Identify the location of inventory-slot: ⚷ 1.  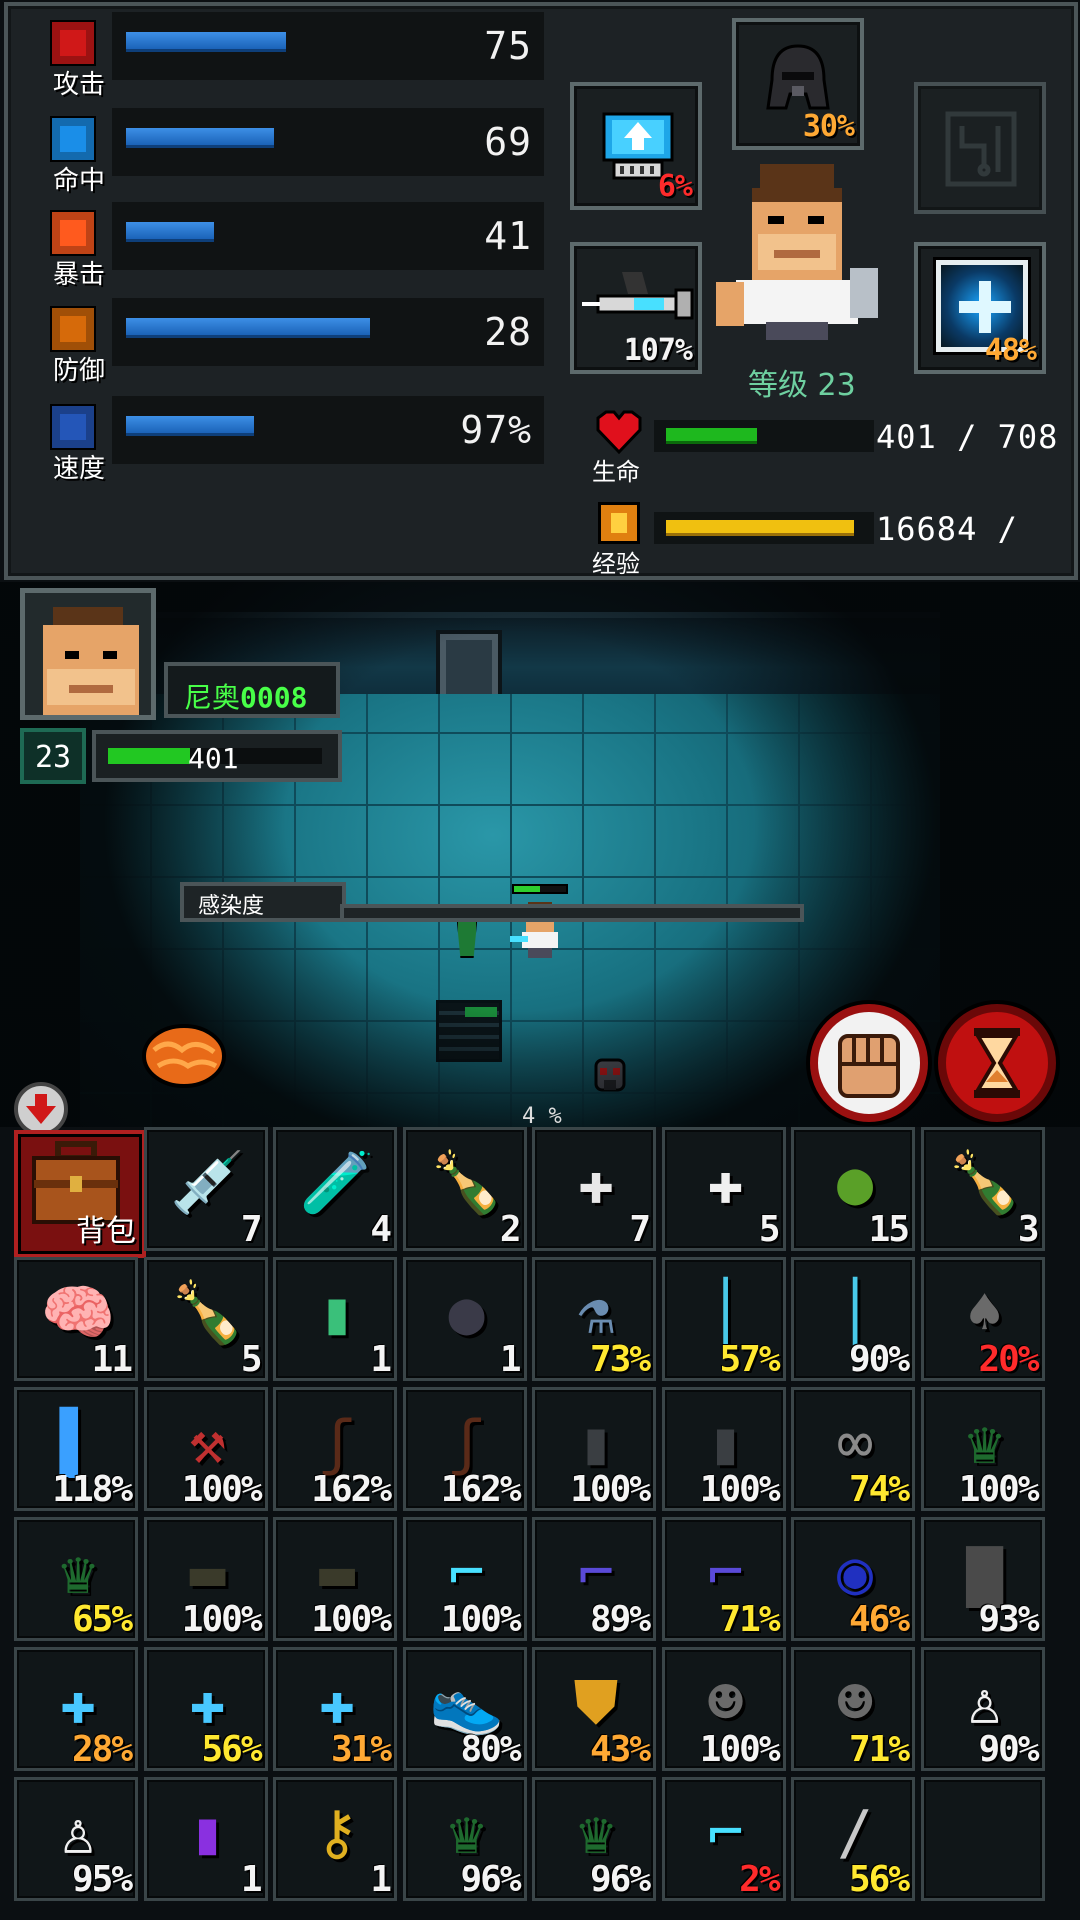
(335, 1839).